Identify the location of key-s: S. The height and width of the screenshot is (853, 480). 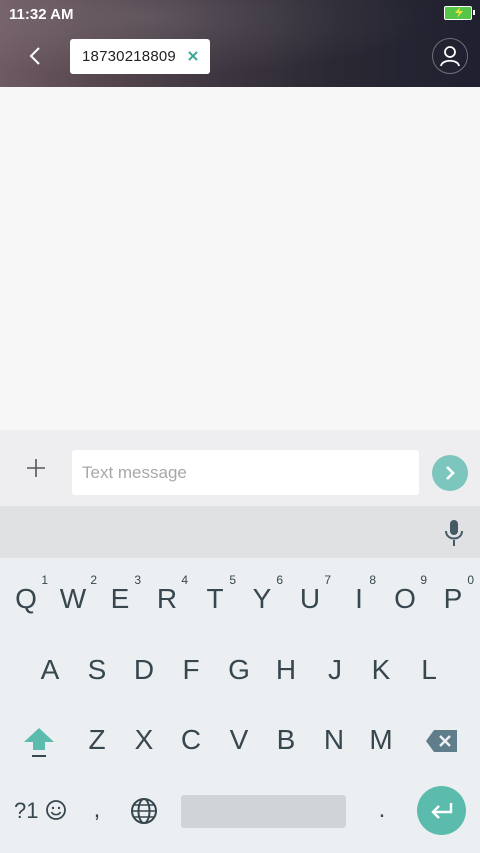
(97, 670).